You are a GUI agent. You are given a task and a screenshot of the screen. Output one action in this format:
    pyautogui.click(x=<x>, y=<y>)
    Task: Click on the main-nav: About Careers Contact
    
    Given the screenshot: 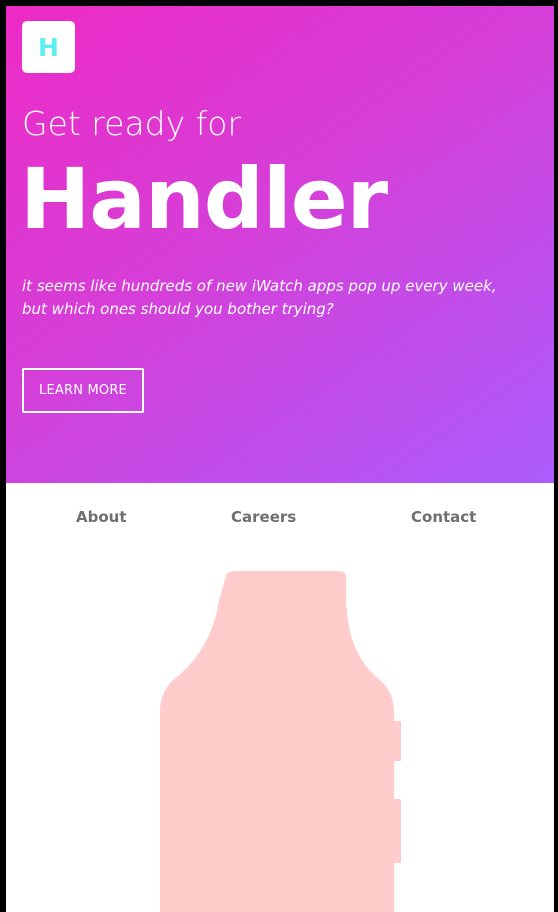 What is the action you would take?
    pyautogui.click(x=280, y=516)
    